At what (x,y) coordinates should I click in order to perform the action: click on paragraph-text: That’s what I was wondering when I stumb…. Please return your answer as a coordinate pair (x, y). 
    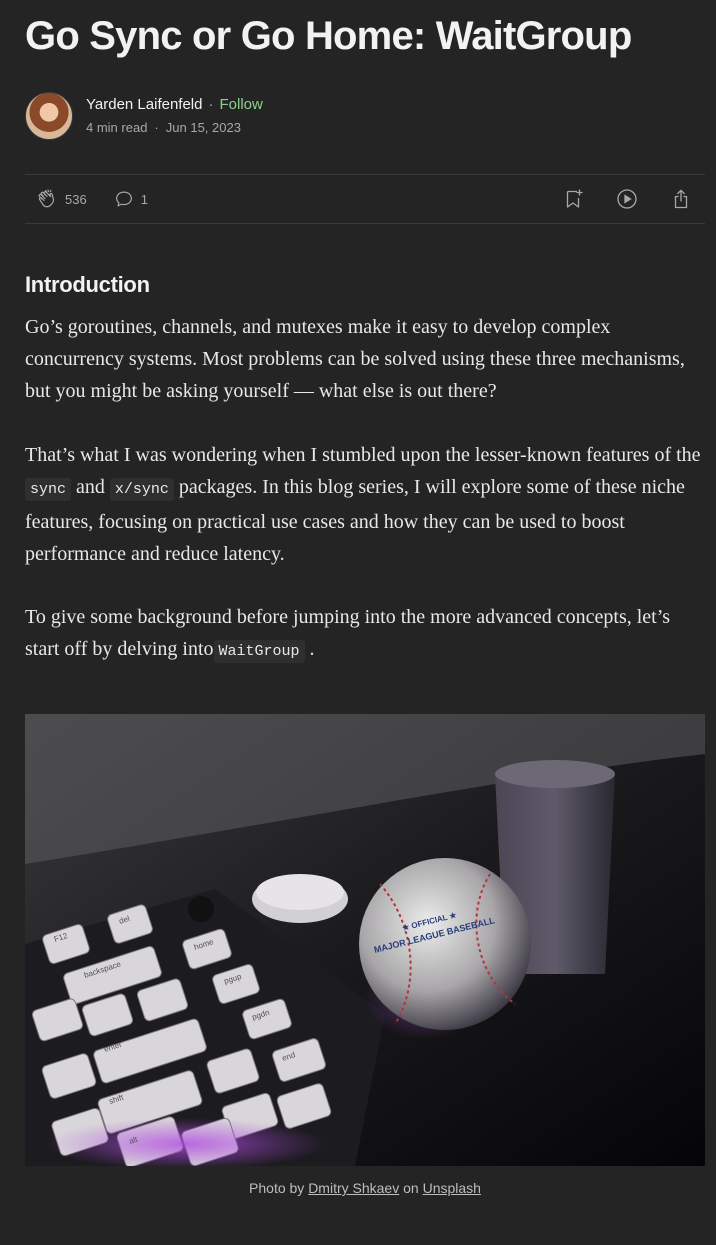
    Looking at the image, I should click on (363, 455).